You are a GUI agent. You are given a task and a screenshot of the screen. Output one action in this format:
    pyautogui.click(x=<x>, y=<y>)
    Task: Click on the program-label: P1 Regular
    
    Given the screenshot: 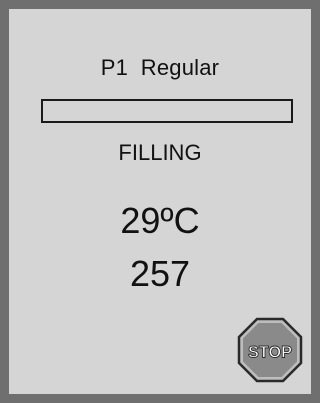 What is the action you would take?
    pyautogui.click(x=160, y=67)
    